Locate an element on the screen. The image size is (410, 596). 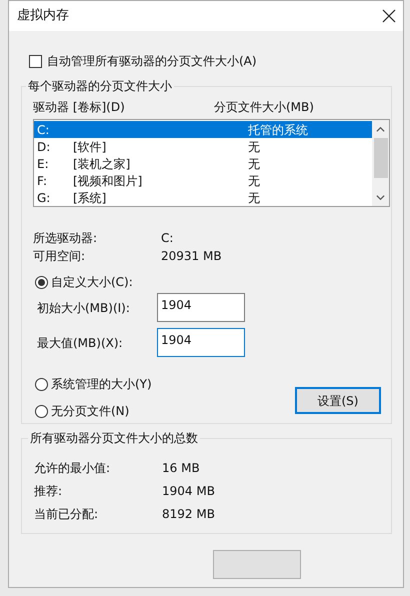
column-header: 分页文件大小(MB) is located at coordinates (264, 107).